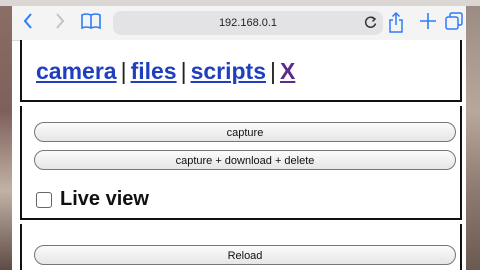 Image resolution: width=480 pixels, height=270 pixels. I want to click on url-text: 192.168.0.1, so click(248, 23).